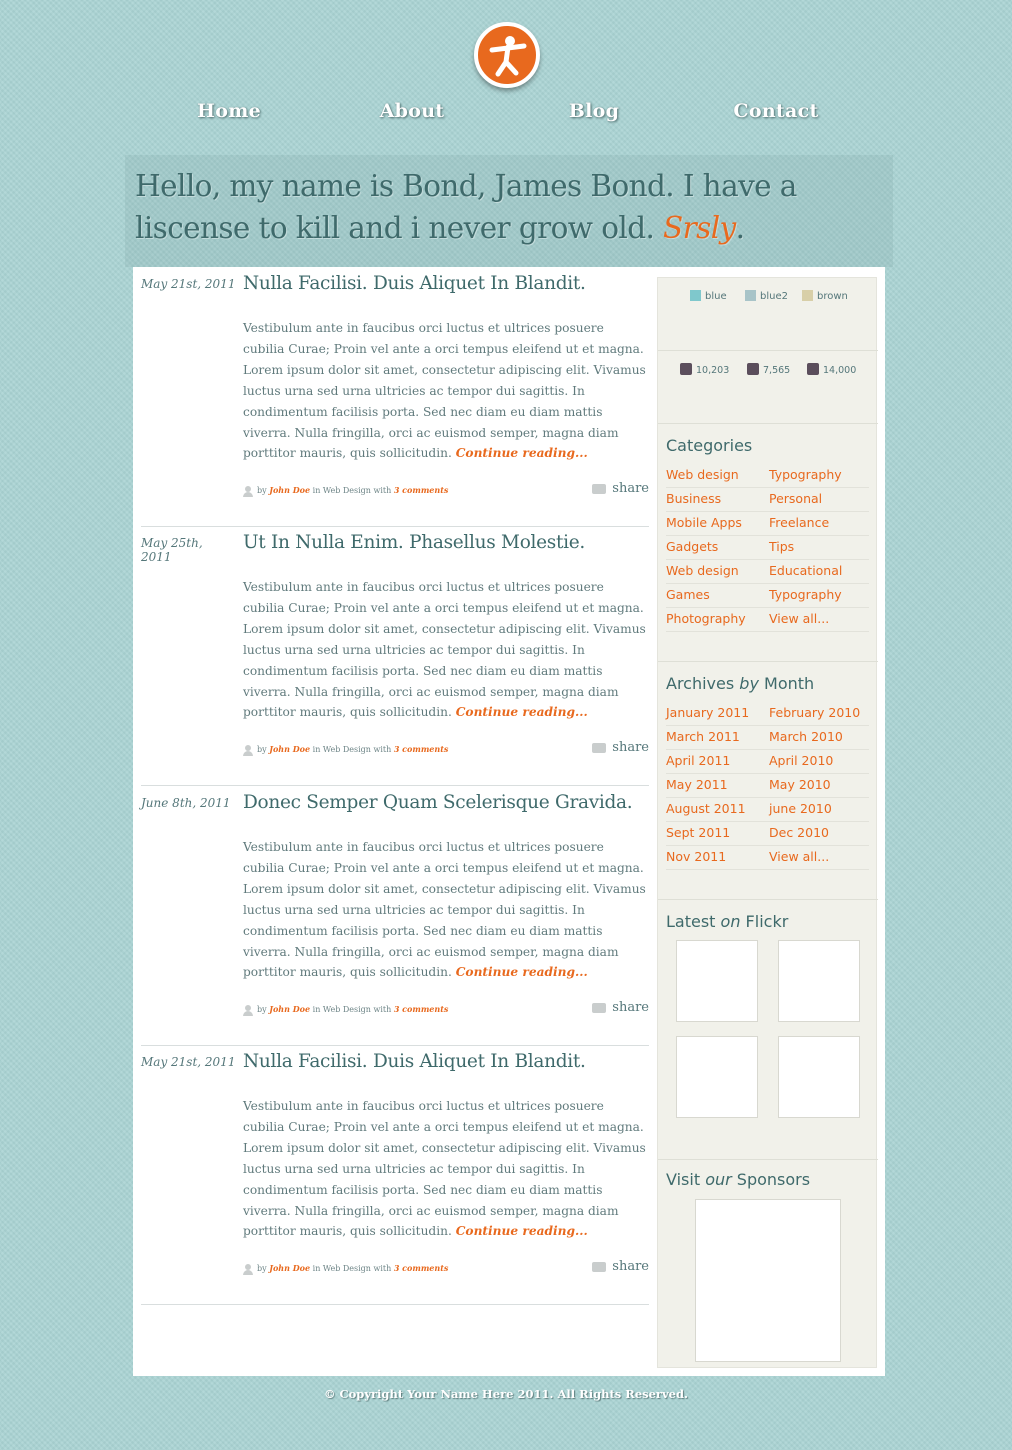  What do you see at coordinates (774, 296) in the screenshot?
I see `theme-label: blue2` at bounding box center [774, 296].